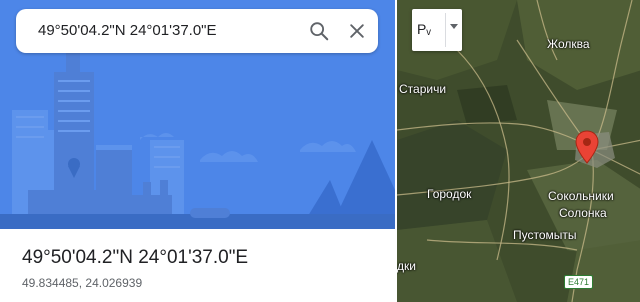 The image size is (640, 302). Describe the element at coordinates (583, 213) in the screenshot. I see `map-label-solonka: Солонка` at that location.